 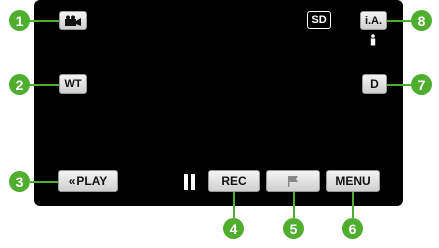 I want to click on wt-zoom-button: WT, so click(x=73, y=84).